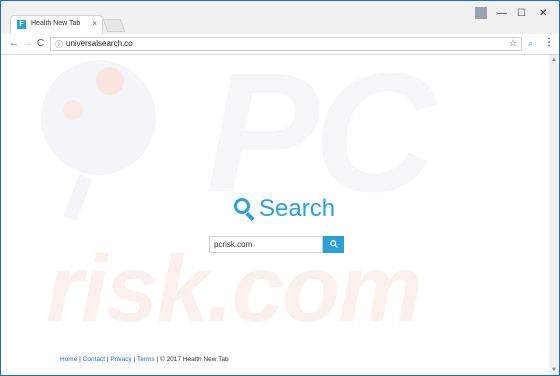 The image size is (560, 376). Describe the element at coordinates (502, 13) in the screenshot. I see `minimize-button: —` at that location.